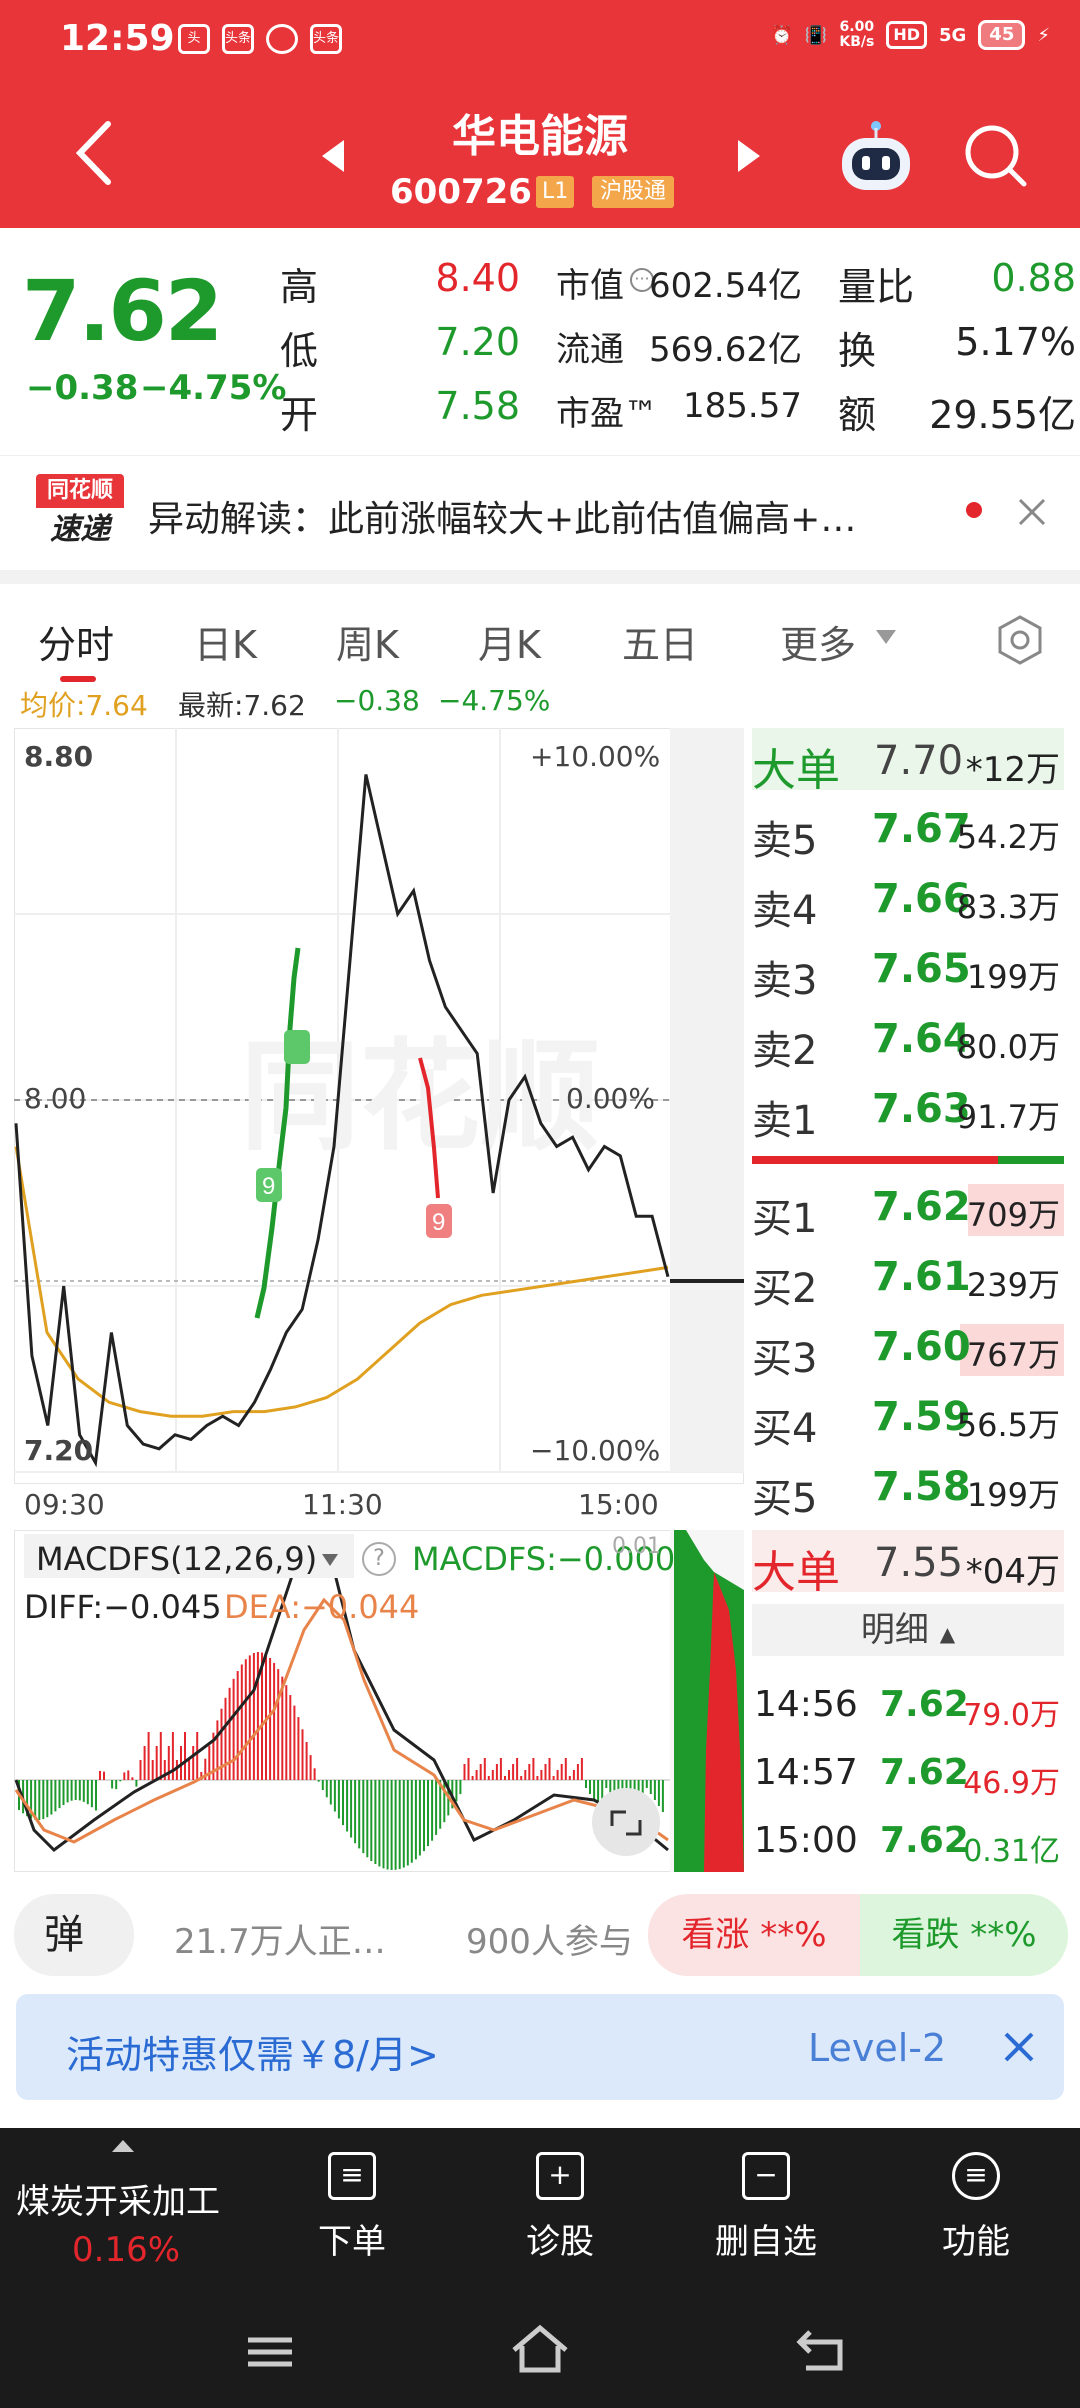 This screenshot has height=2408, width=1080. Describe the element at coordinates (618, 1504) in the screenshot. I see `x-axis-end: 15:00` at that location.